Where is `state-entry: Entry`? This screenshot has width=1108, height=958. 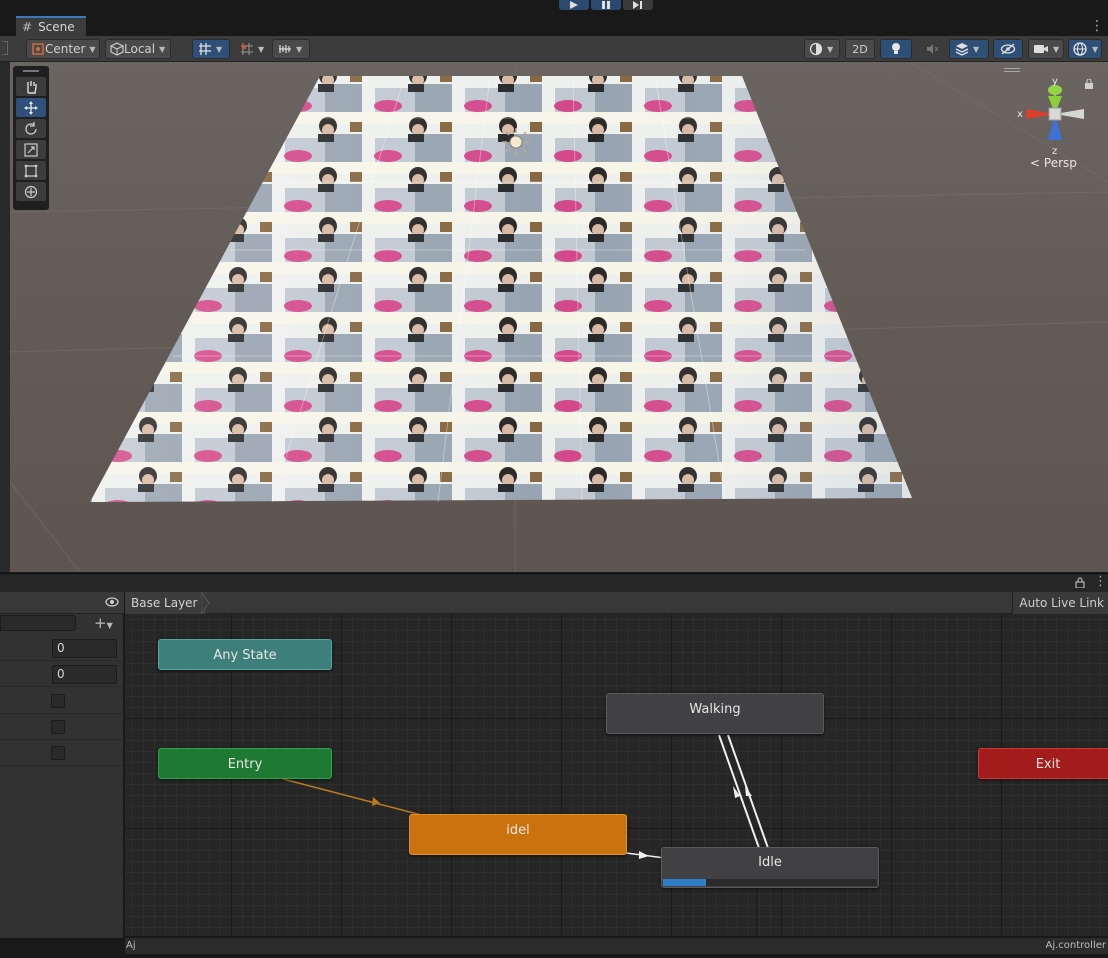
state-entry: Entry is located at coordinates (245, 763).